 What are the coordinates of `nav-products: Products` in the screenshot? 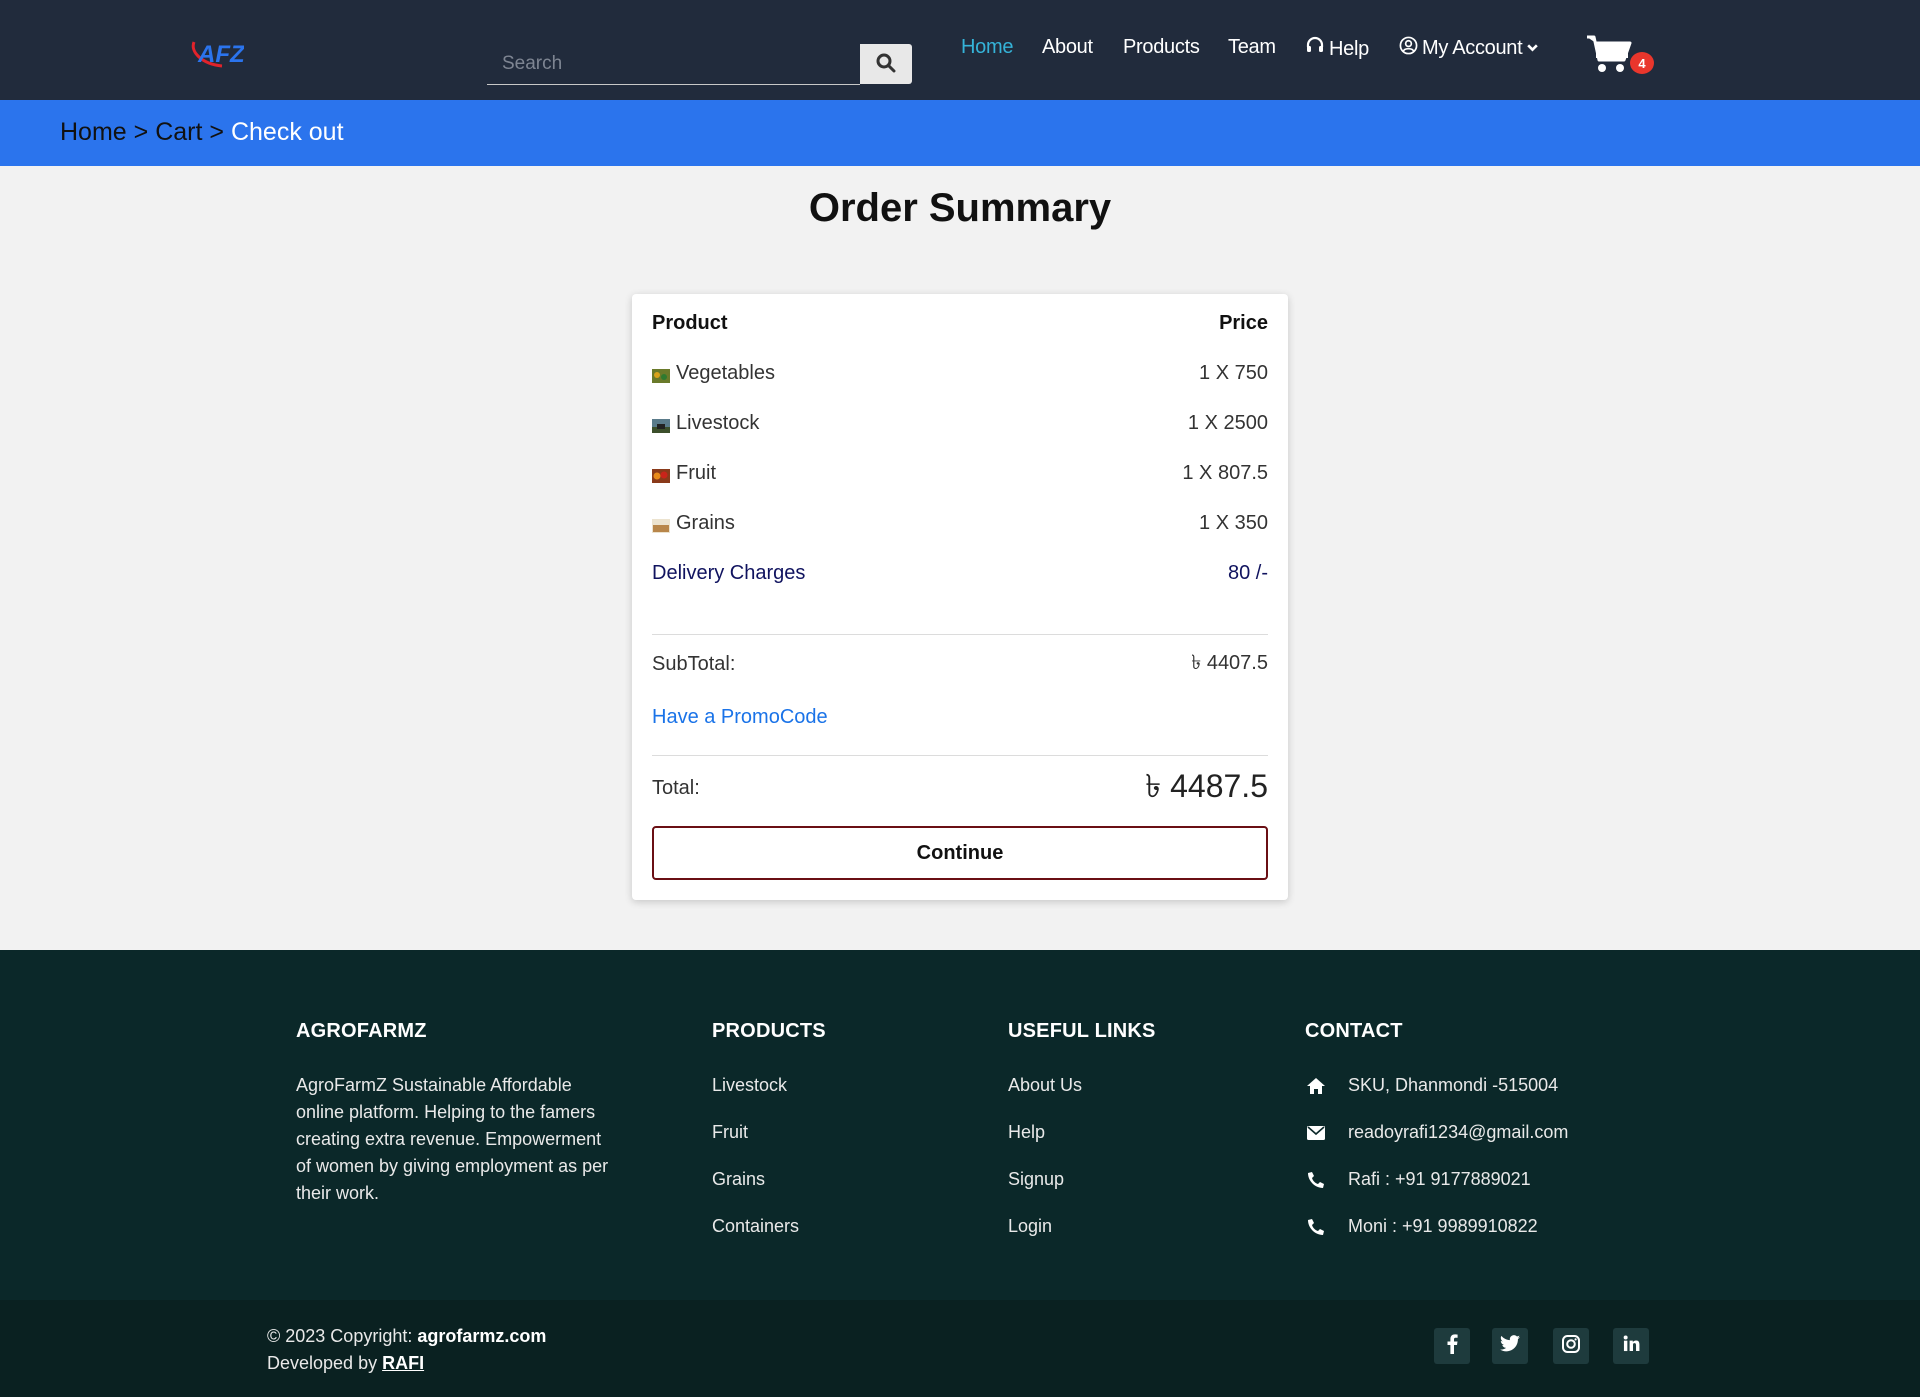 It's located at (1161, 47).